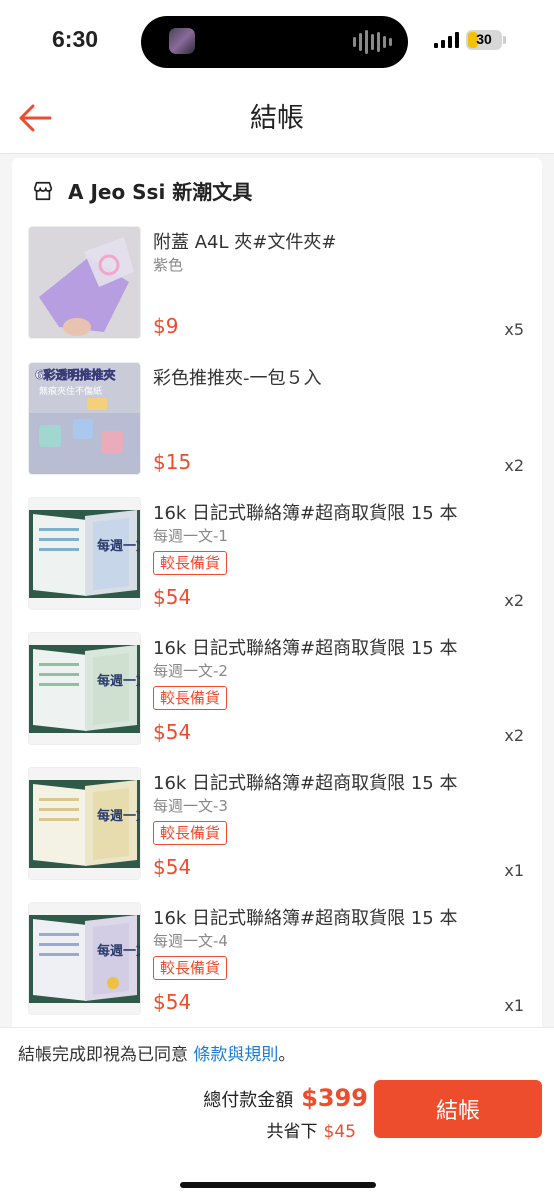  What do you see at coordinates (84, 282) in the screenshot?
I see `product-image` at bounding box center [84, 282].